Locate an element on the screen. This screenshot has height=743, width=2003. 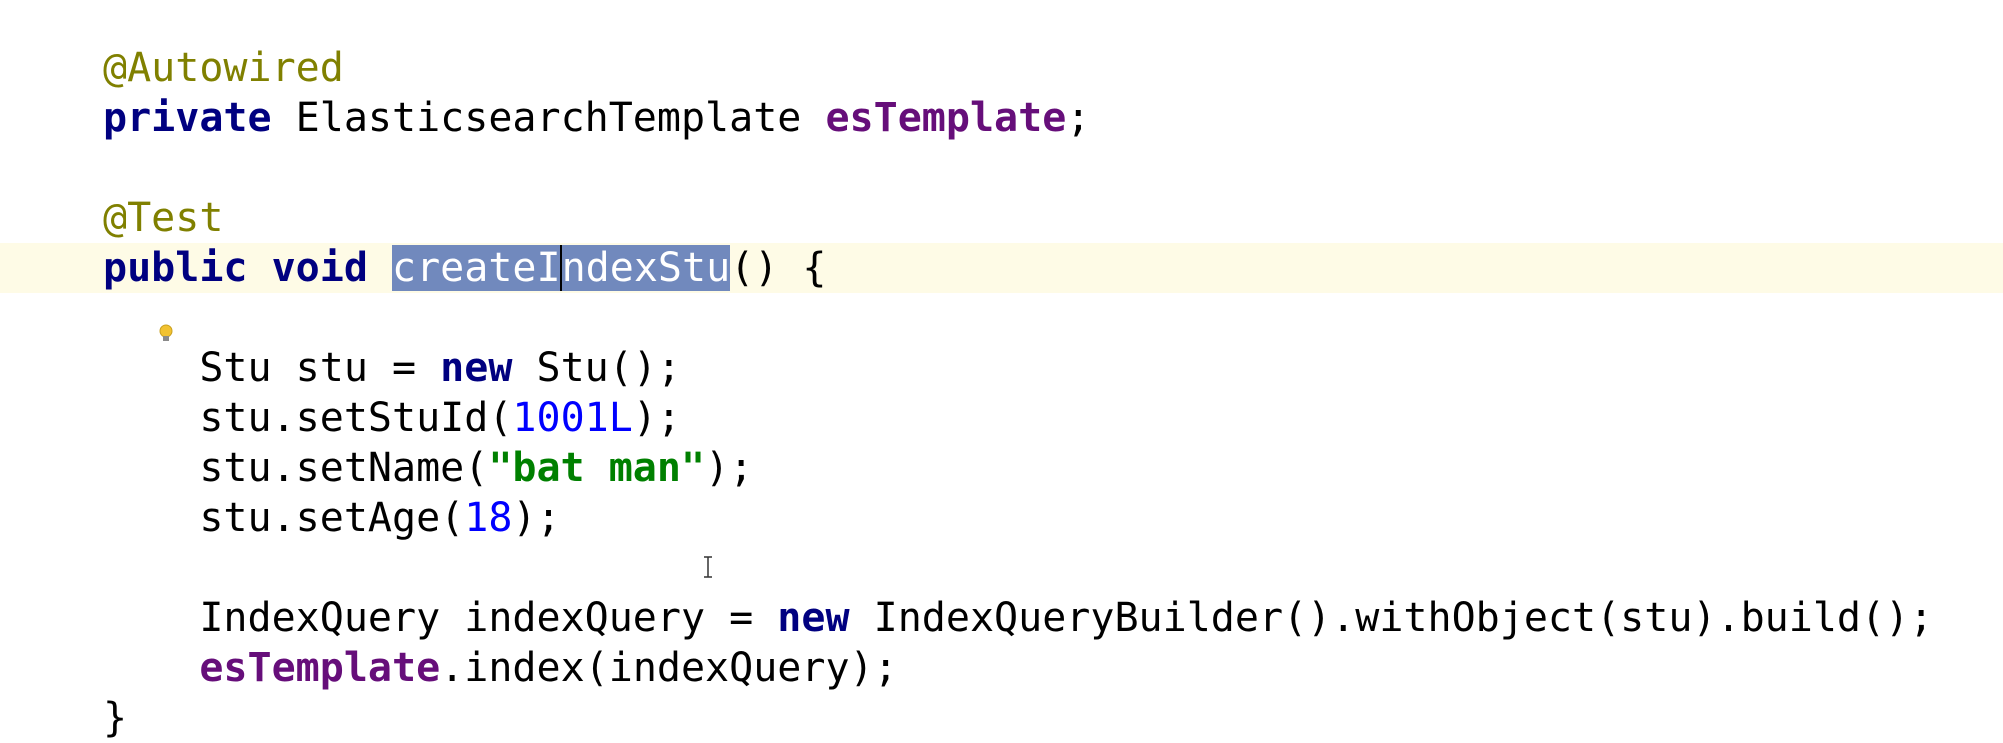
code-line-text: } is located at coordinates (115, 718).